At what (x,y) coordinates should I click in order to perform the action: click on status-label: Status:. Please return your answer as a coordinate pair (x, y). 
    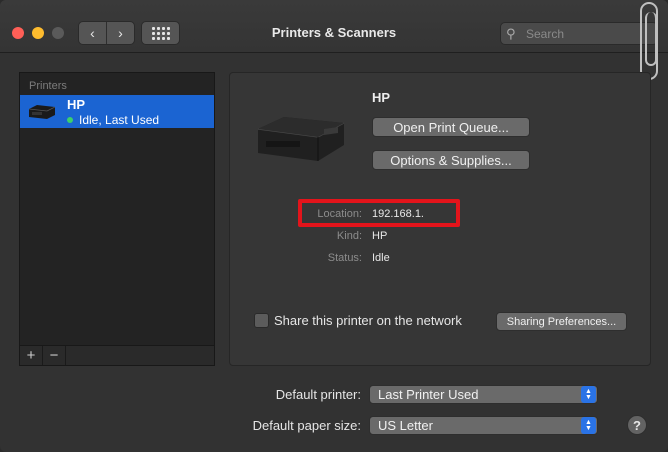
    Looking at the image, I should click on (344, 258).